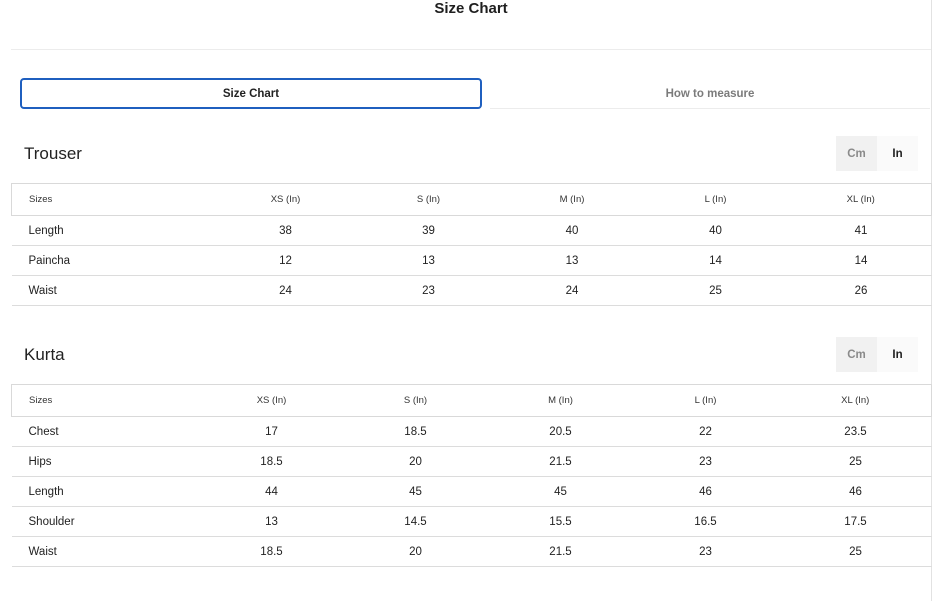 Image resolution: width=952 pixels, height=601 pixels. I want to click on table-row: Shoulder 13 14.5 15.5 16.5 17.5, so click(471, 521).